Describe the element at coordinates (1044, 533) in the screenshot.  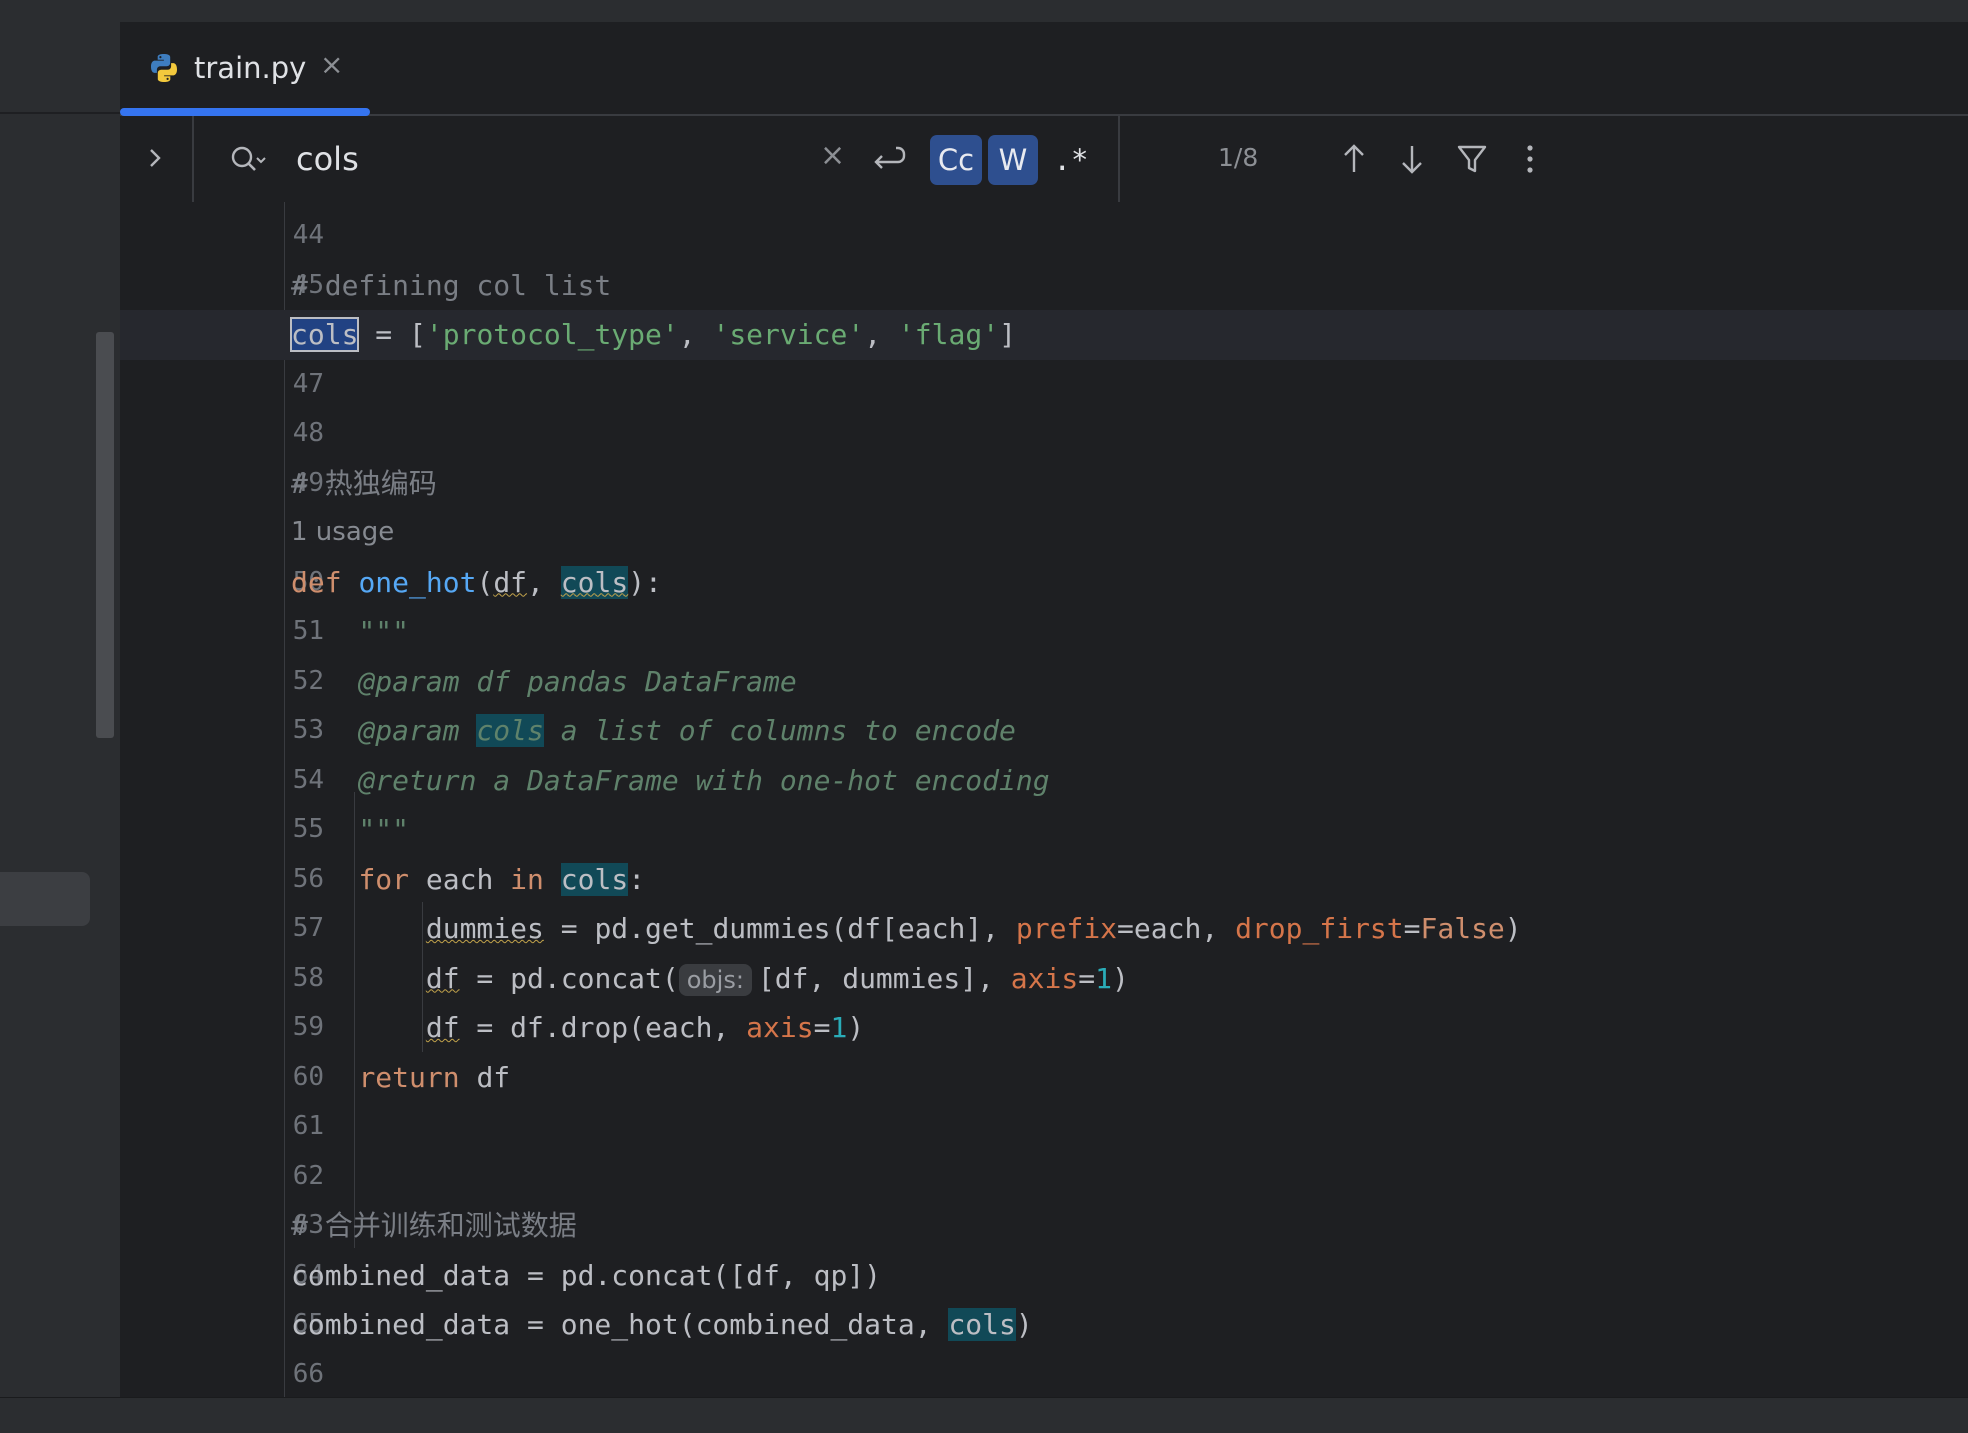
I see `usage-hint-line: 1 usage` at that location.